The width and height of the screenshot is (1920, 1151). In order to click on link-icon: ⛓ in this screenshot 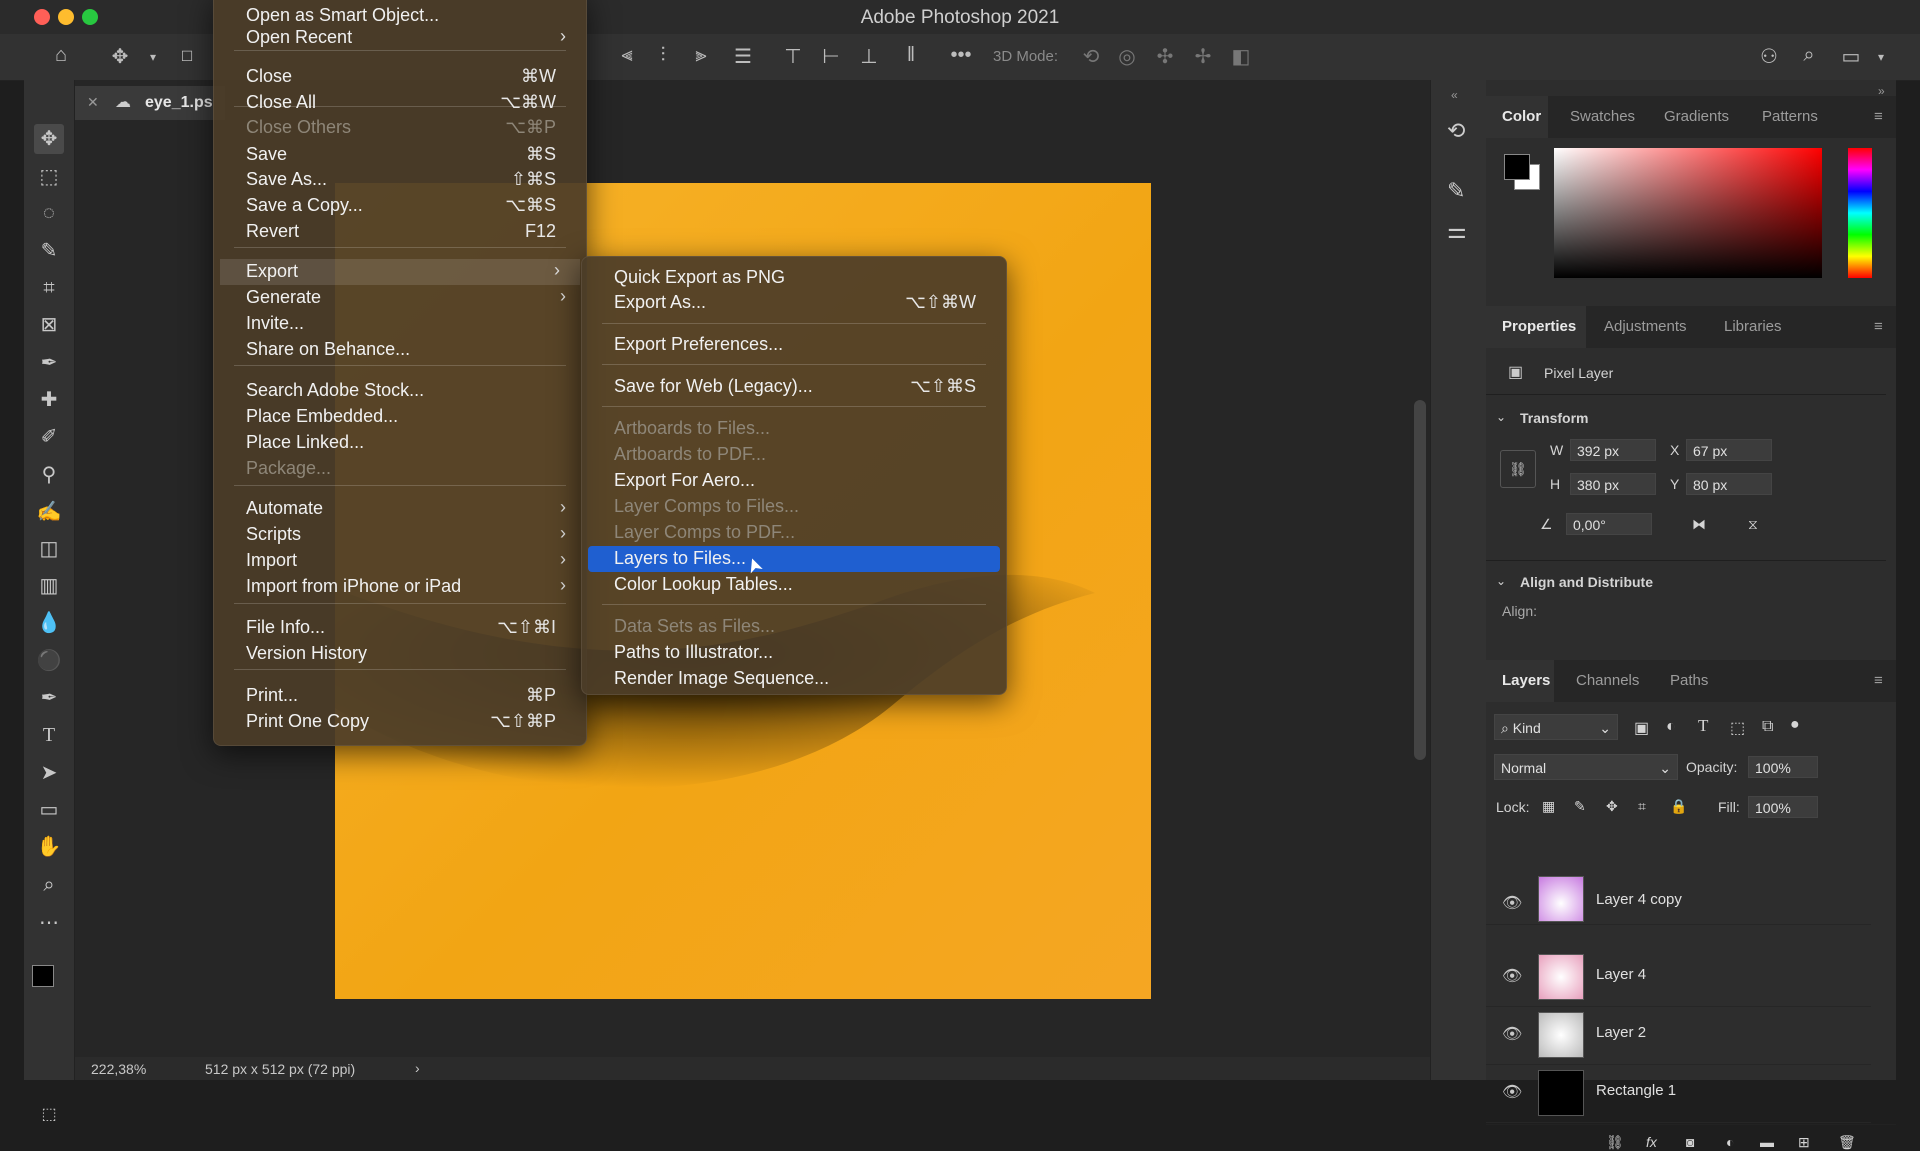, I will do `click(1518, 469)`.